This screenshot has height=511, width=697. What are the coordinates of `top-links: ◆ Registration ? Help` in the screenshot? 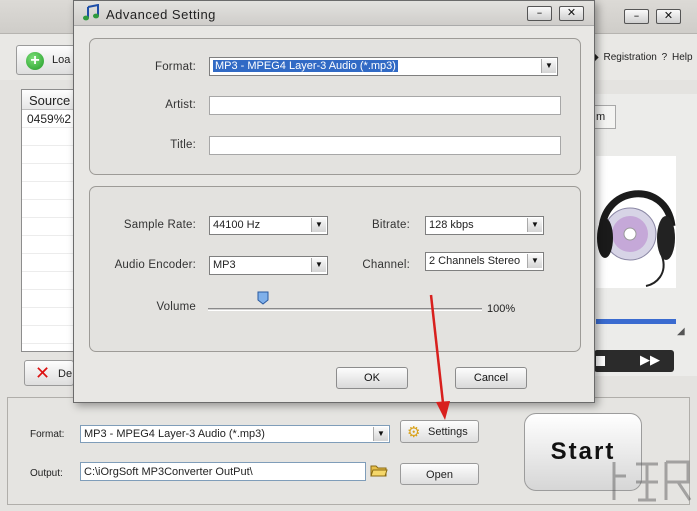 It's located at (641, 57).